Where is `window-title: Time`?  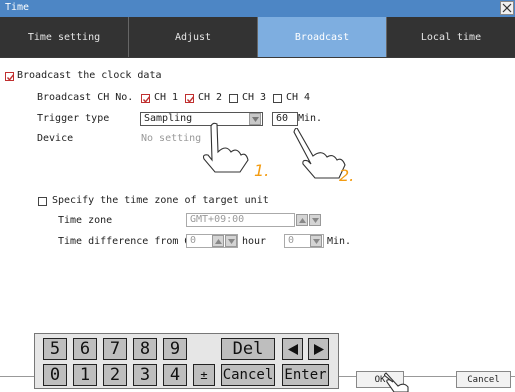
window-title: Time is located at coordinates (17, 7).